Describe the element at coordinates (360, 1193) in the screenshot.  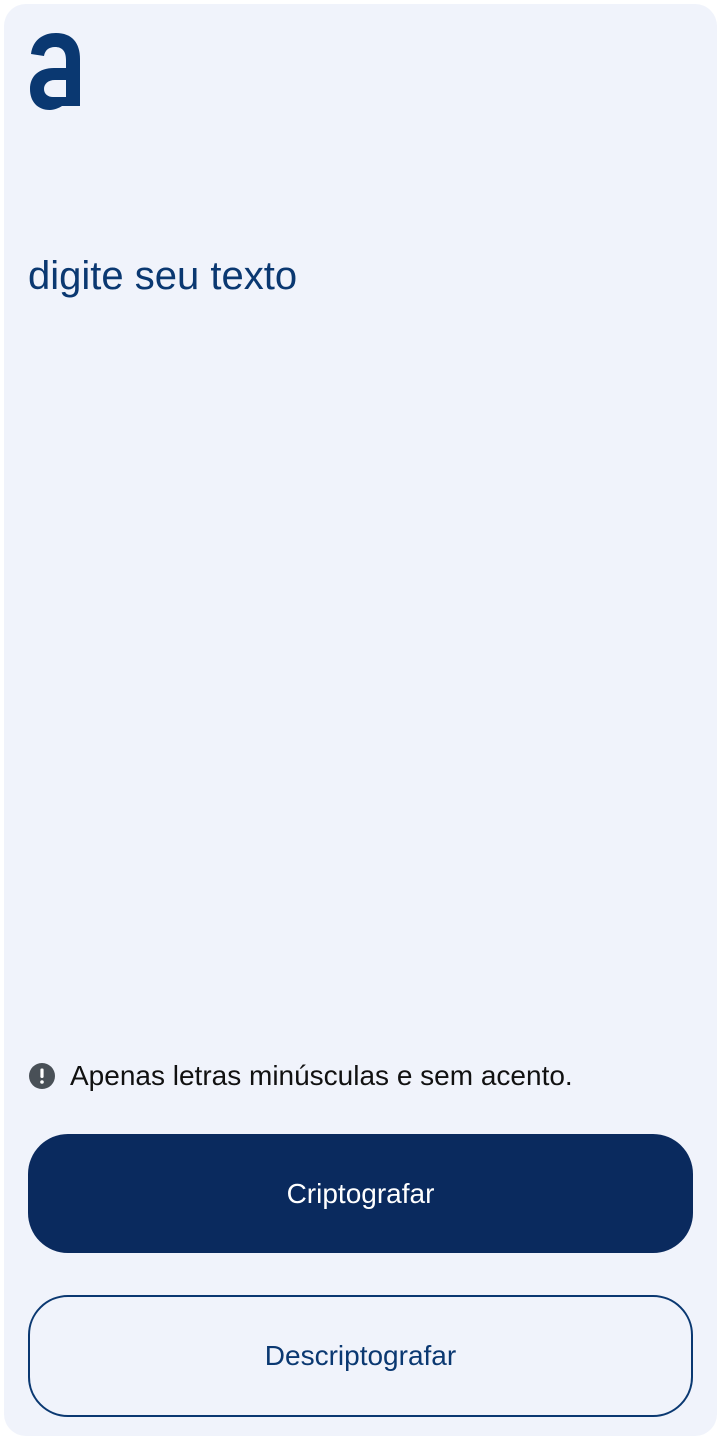
I see `encrypt-button: Criptografar` at that location.